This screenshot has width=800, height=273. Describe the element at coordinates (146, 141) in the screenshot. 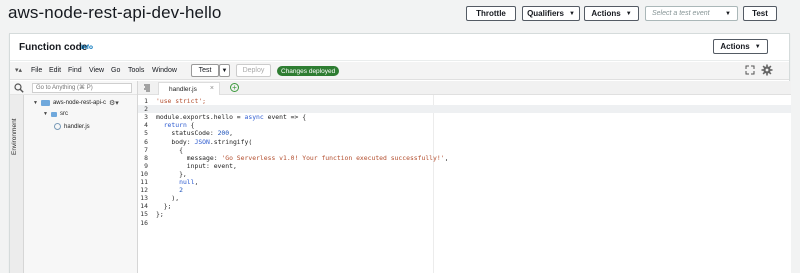

I see `line-number: 6` at that location.